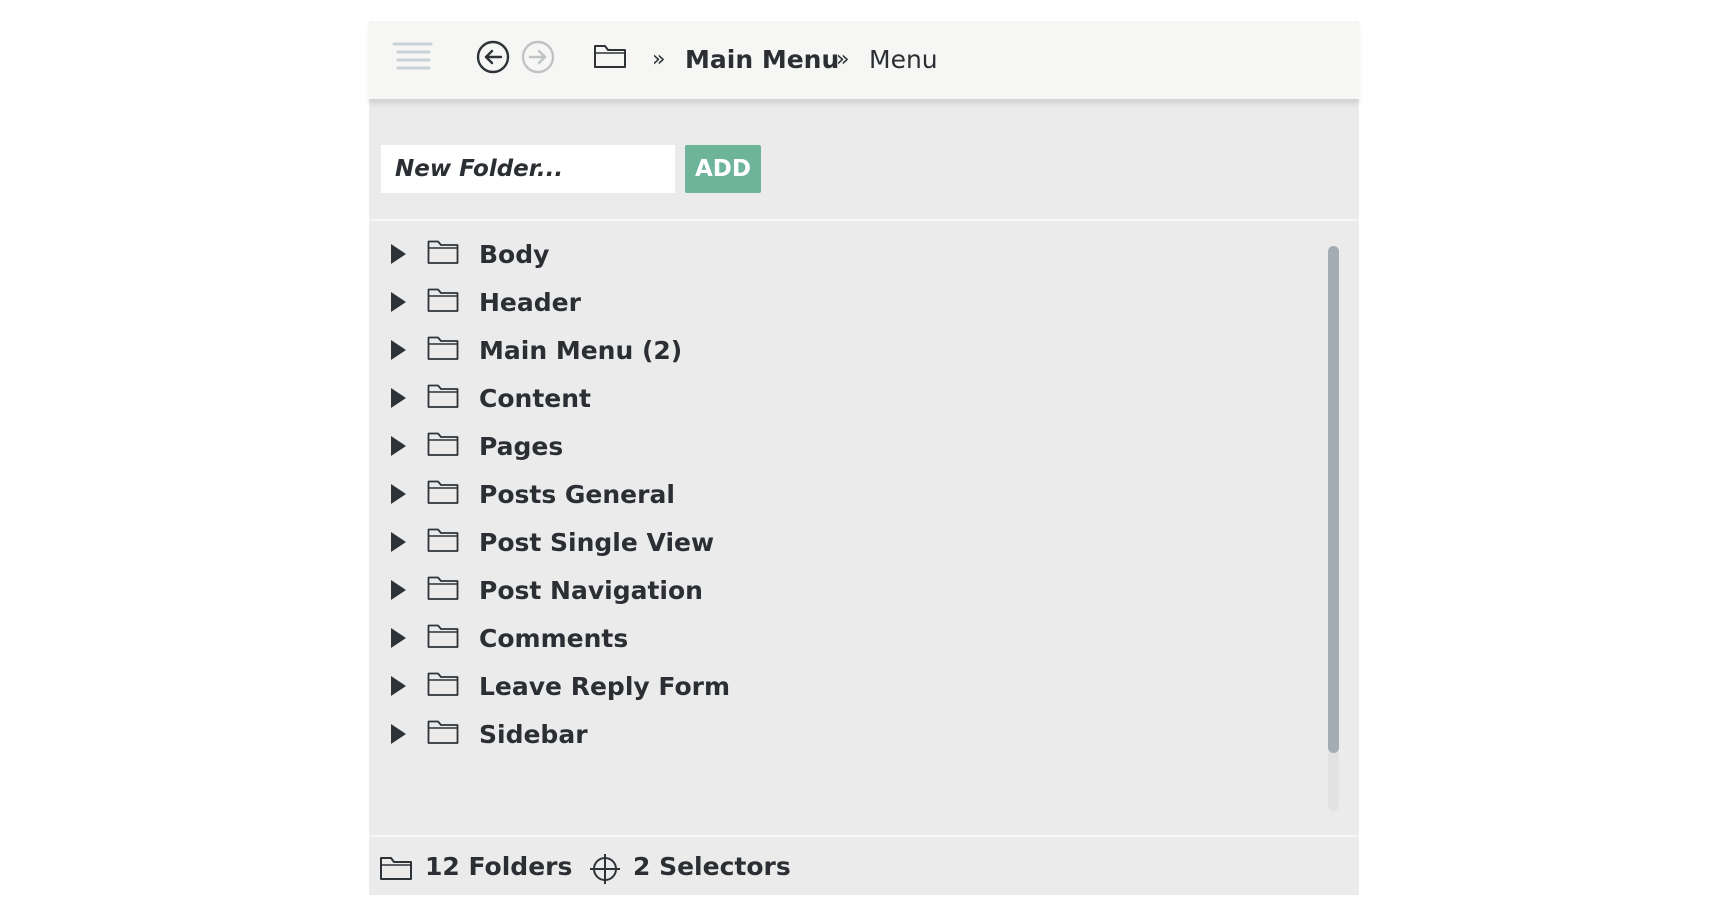  Describe the element at coordinates (864, 161) in the screenshot. I see `new-folder-form: ADD` at that location.